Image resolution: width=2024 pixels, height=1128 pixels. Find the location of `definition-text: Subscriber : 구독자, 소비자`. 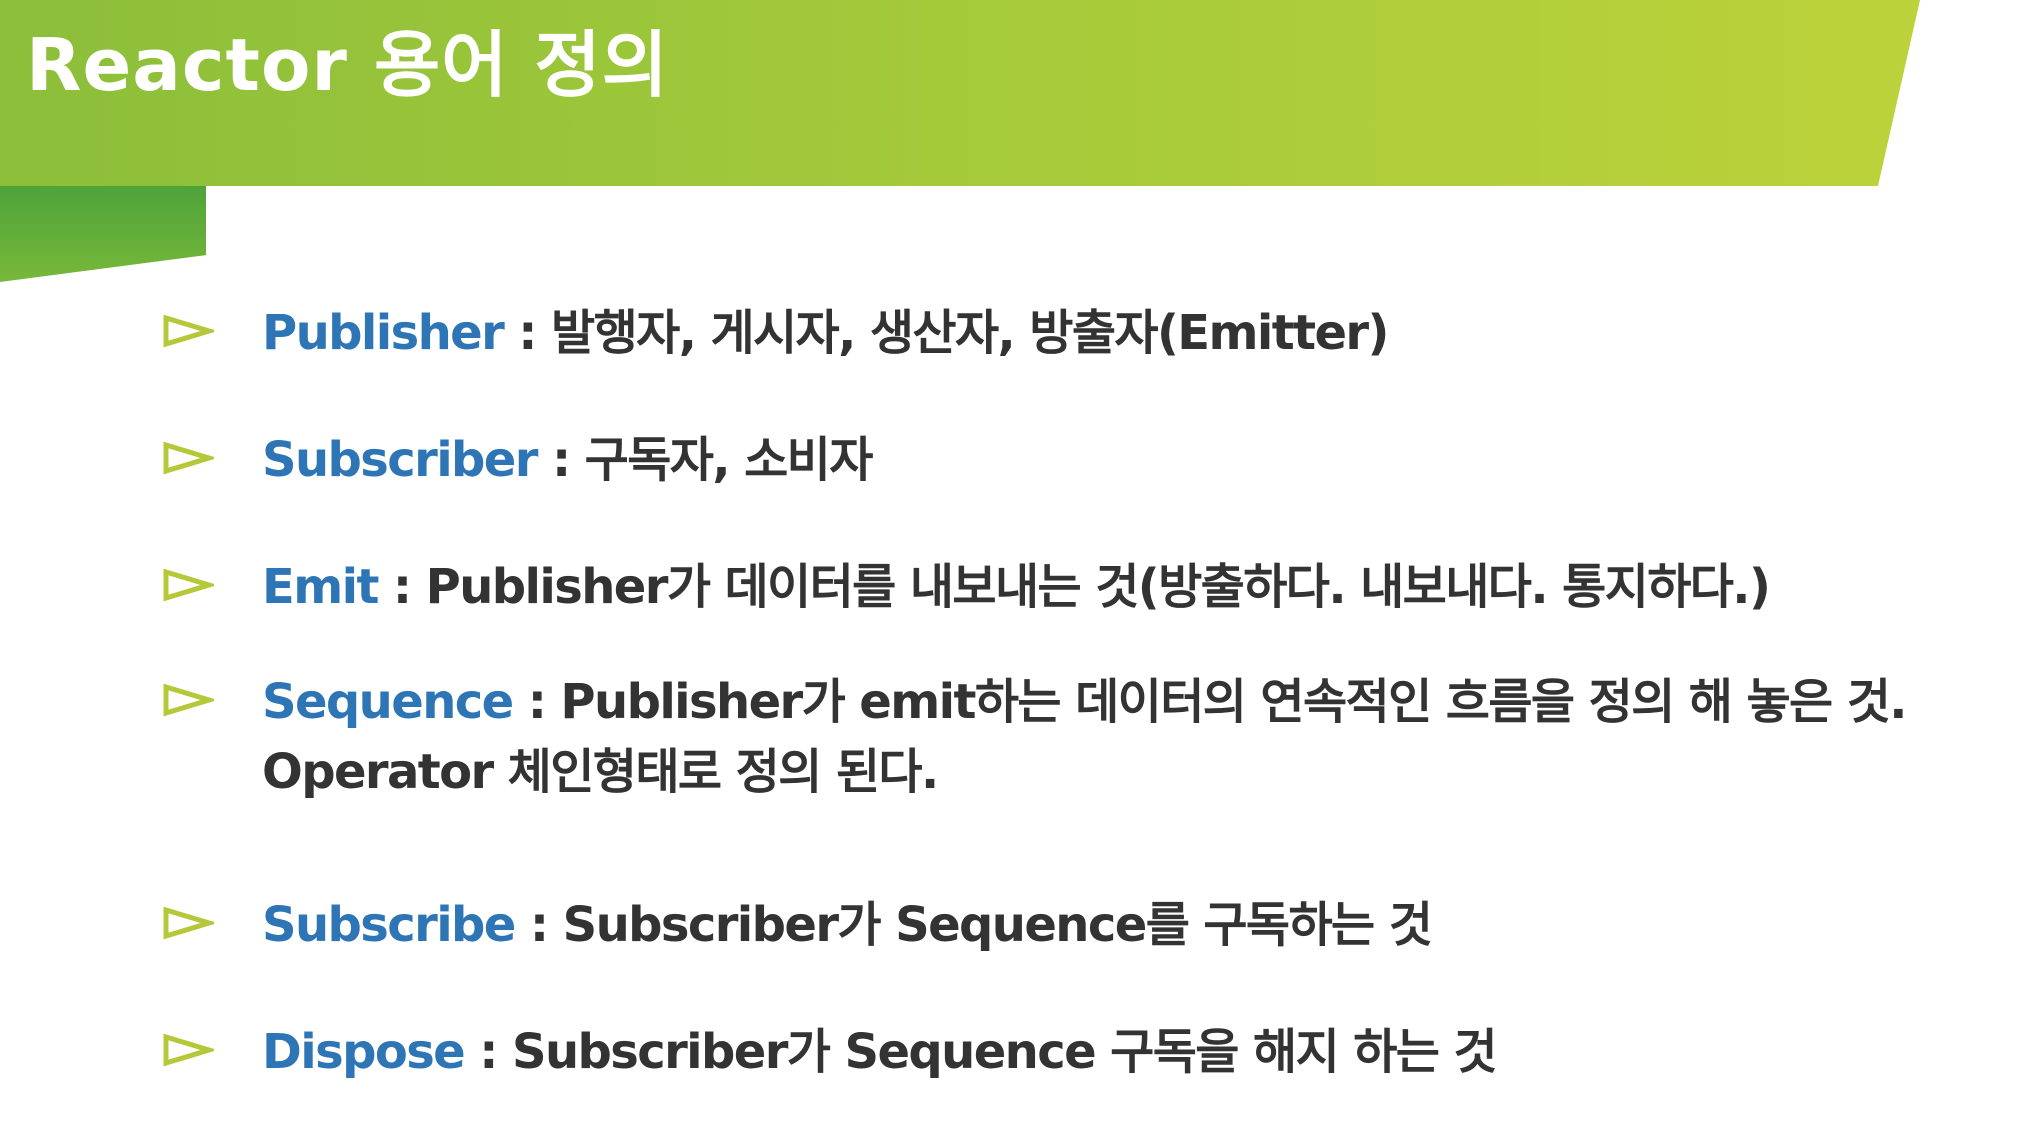

definition-text: Subscriber : 구독자, 소비자 is located at coordinates (1112, 460).